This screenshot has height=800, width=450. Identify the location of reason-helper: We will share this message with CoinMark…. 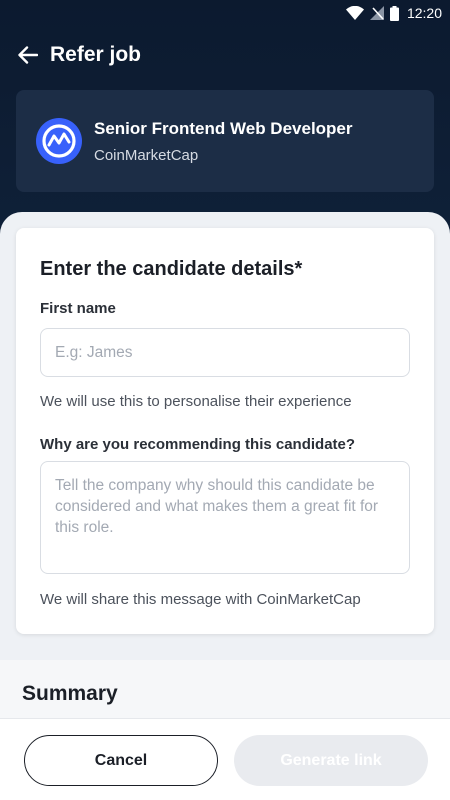
(200, 599).